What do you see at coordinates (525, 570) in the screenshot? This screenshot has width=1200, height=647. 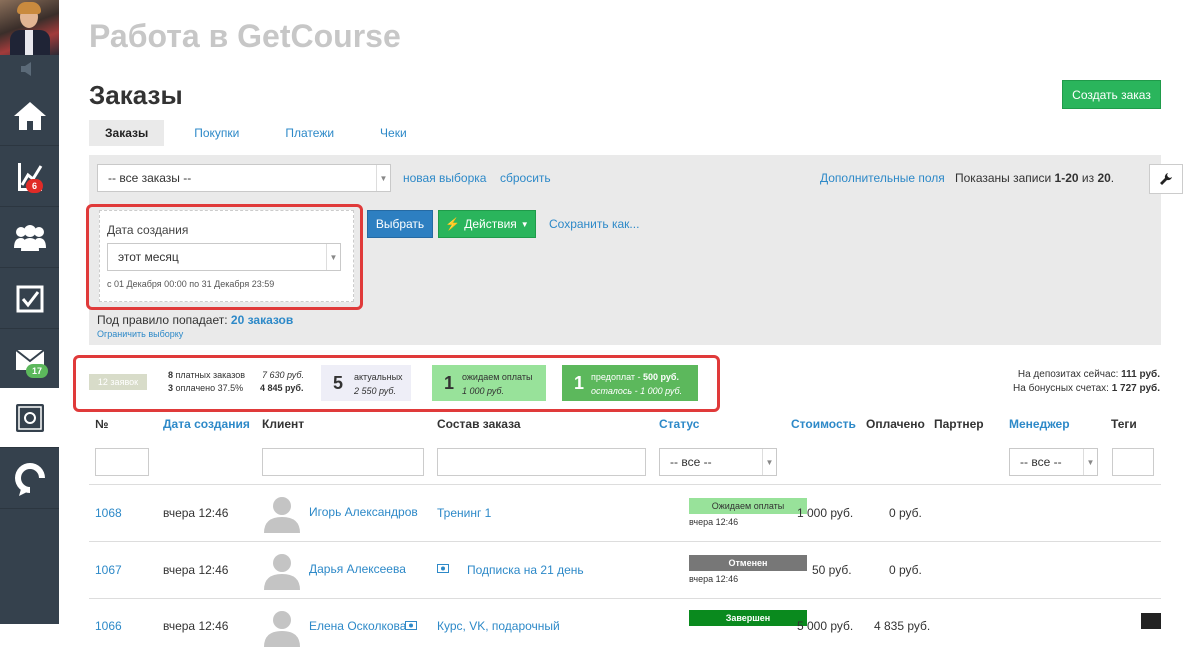 I see `product-link: Подписка на 21 день` at bounding box center [525, 570].